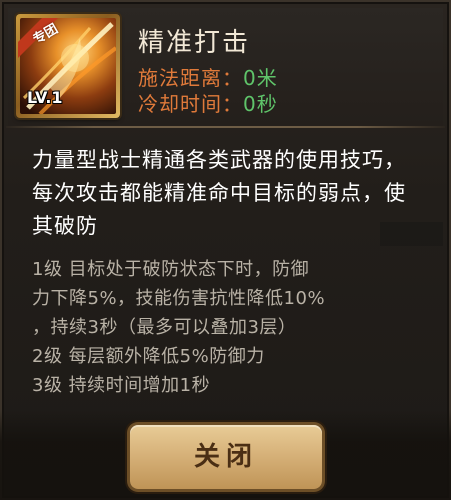  I want to click on cast-range-label: 施法距离：, so click(190, 78).